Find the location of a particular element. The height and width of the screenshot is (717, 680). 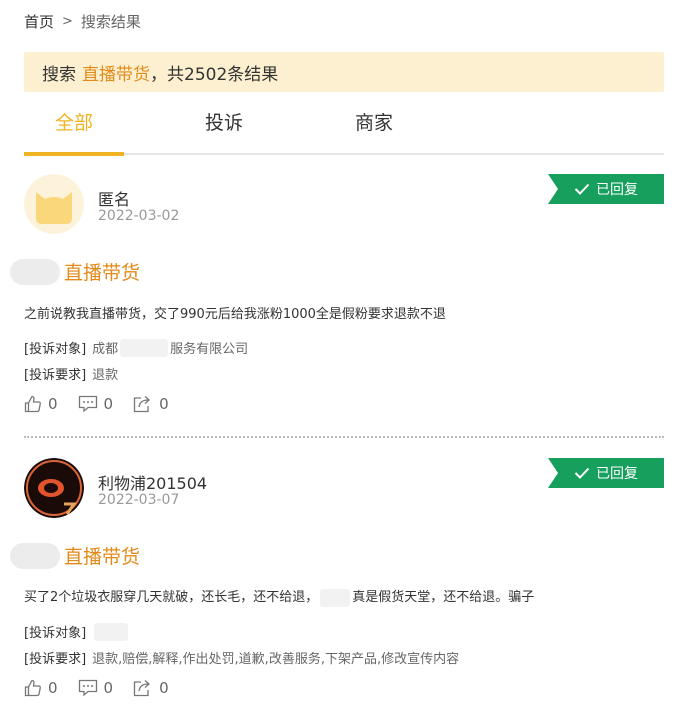

complaint-description-part-1: 买了2个垃圾衣服穿几天就破，还长毛，还不给退， is located at coordinates (171, 597).